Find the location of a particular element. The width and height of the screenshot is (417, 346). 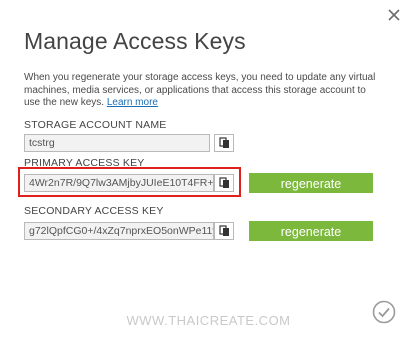

checkmark-icon is located at coordinates (384, 312).